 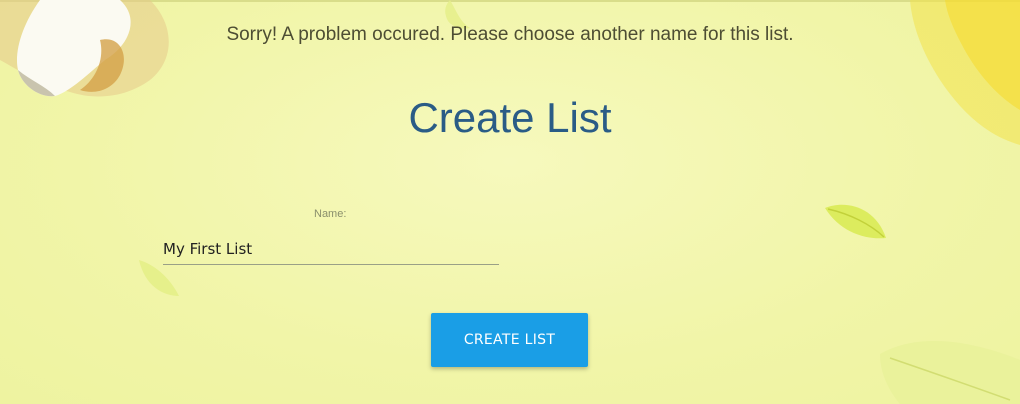 I want to click on name-input, so click(x=331, y=249).